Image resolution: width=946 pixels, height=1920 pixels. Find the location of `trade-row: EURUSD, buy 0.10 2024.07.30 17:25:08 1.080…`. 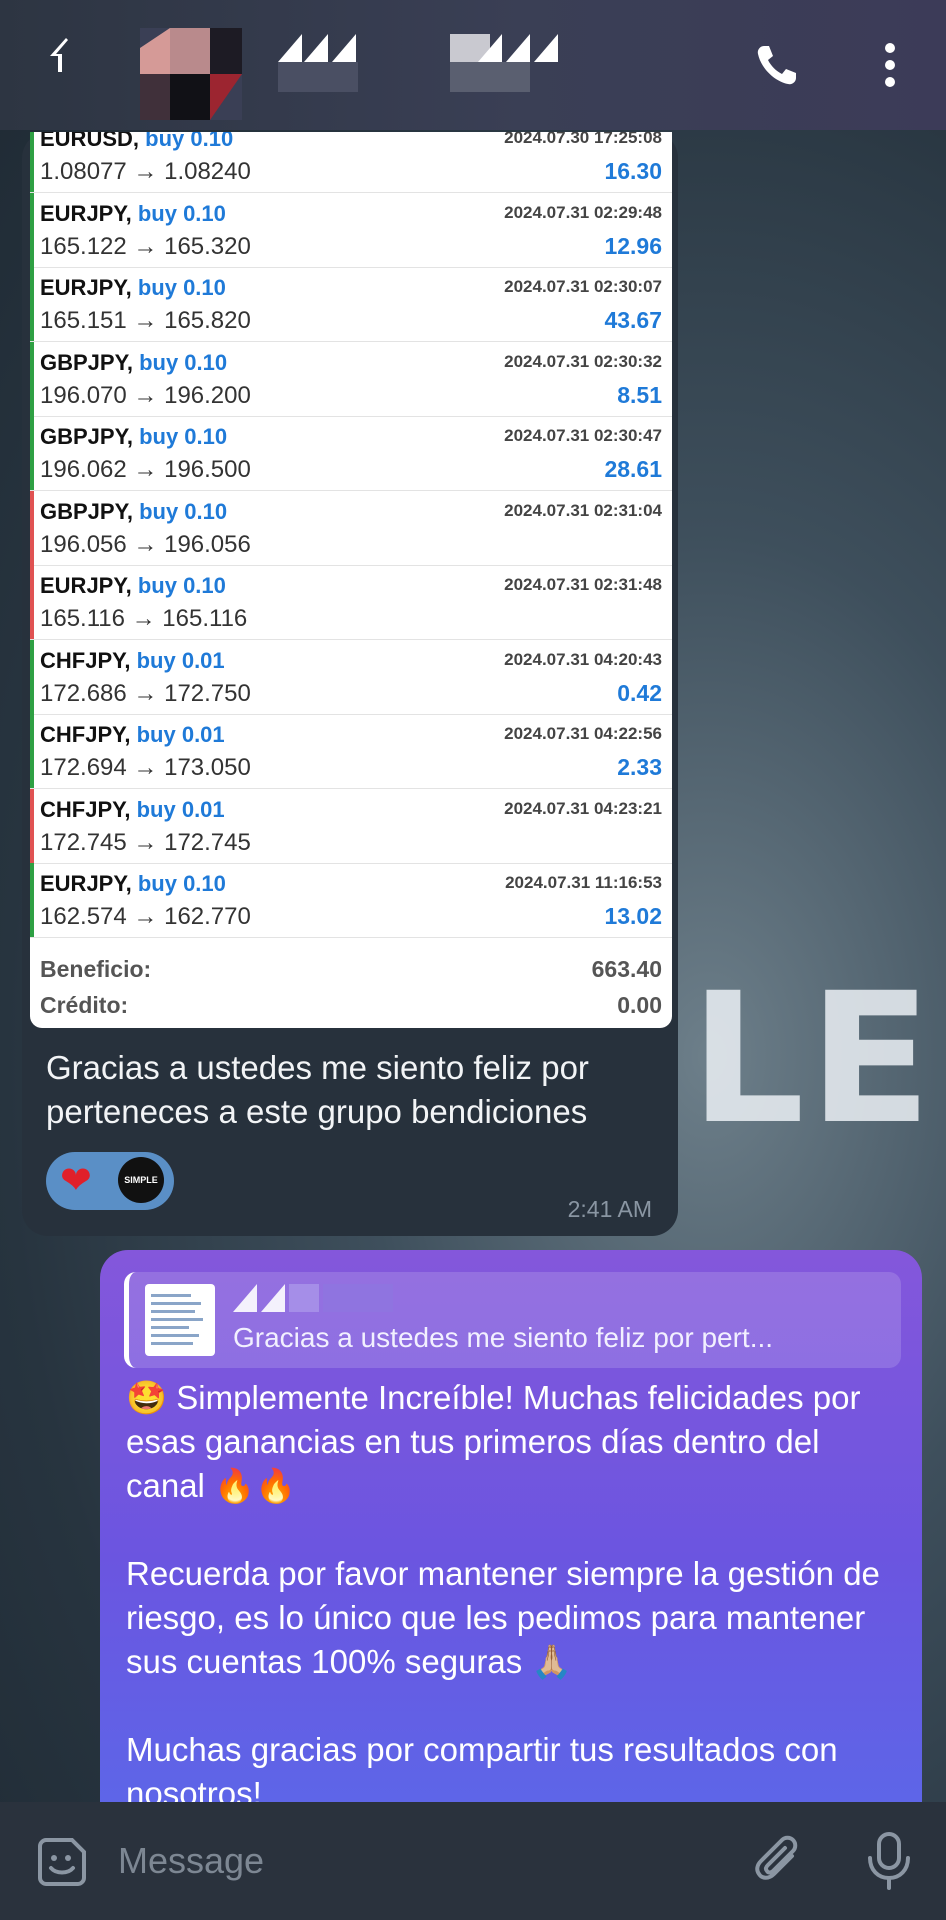

trade-row: EURUSD, buy 0.10 2024.07.30 17:25:08 1.080… is located at coordinates (351, 162).